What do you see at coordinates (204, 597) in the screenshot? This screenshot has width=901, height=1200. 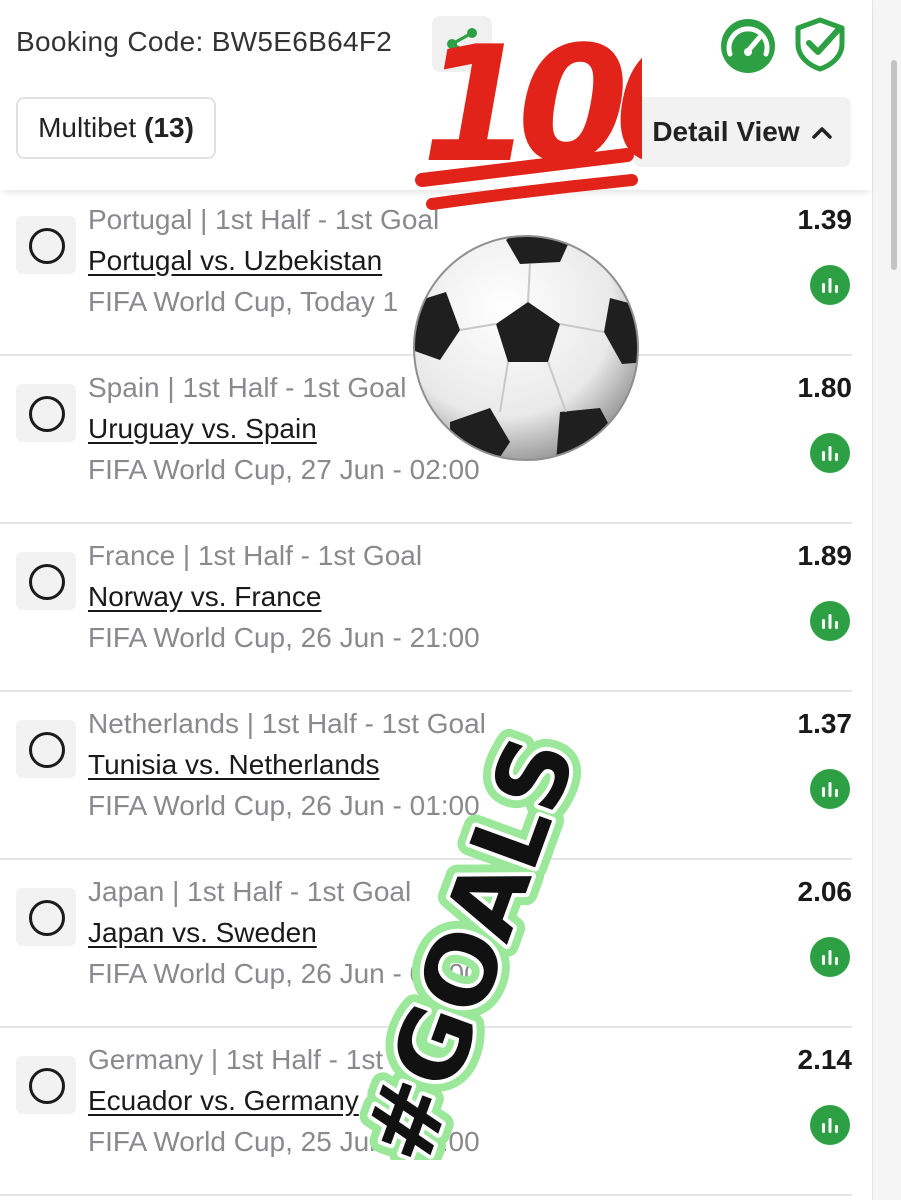 I see `bet-match-link: Norway vs. France` at bounding box center [204, 597].